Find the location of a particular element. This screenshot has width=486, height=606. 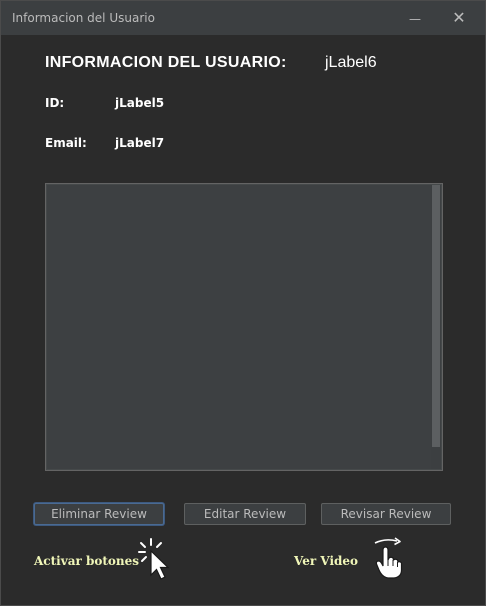

minimize-button: — is located at coordinates (415, 18).